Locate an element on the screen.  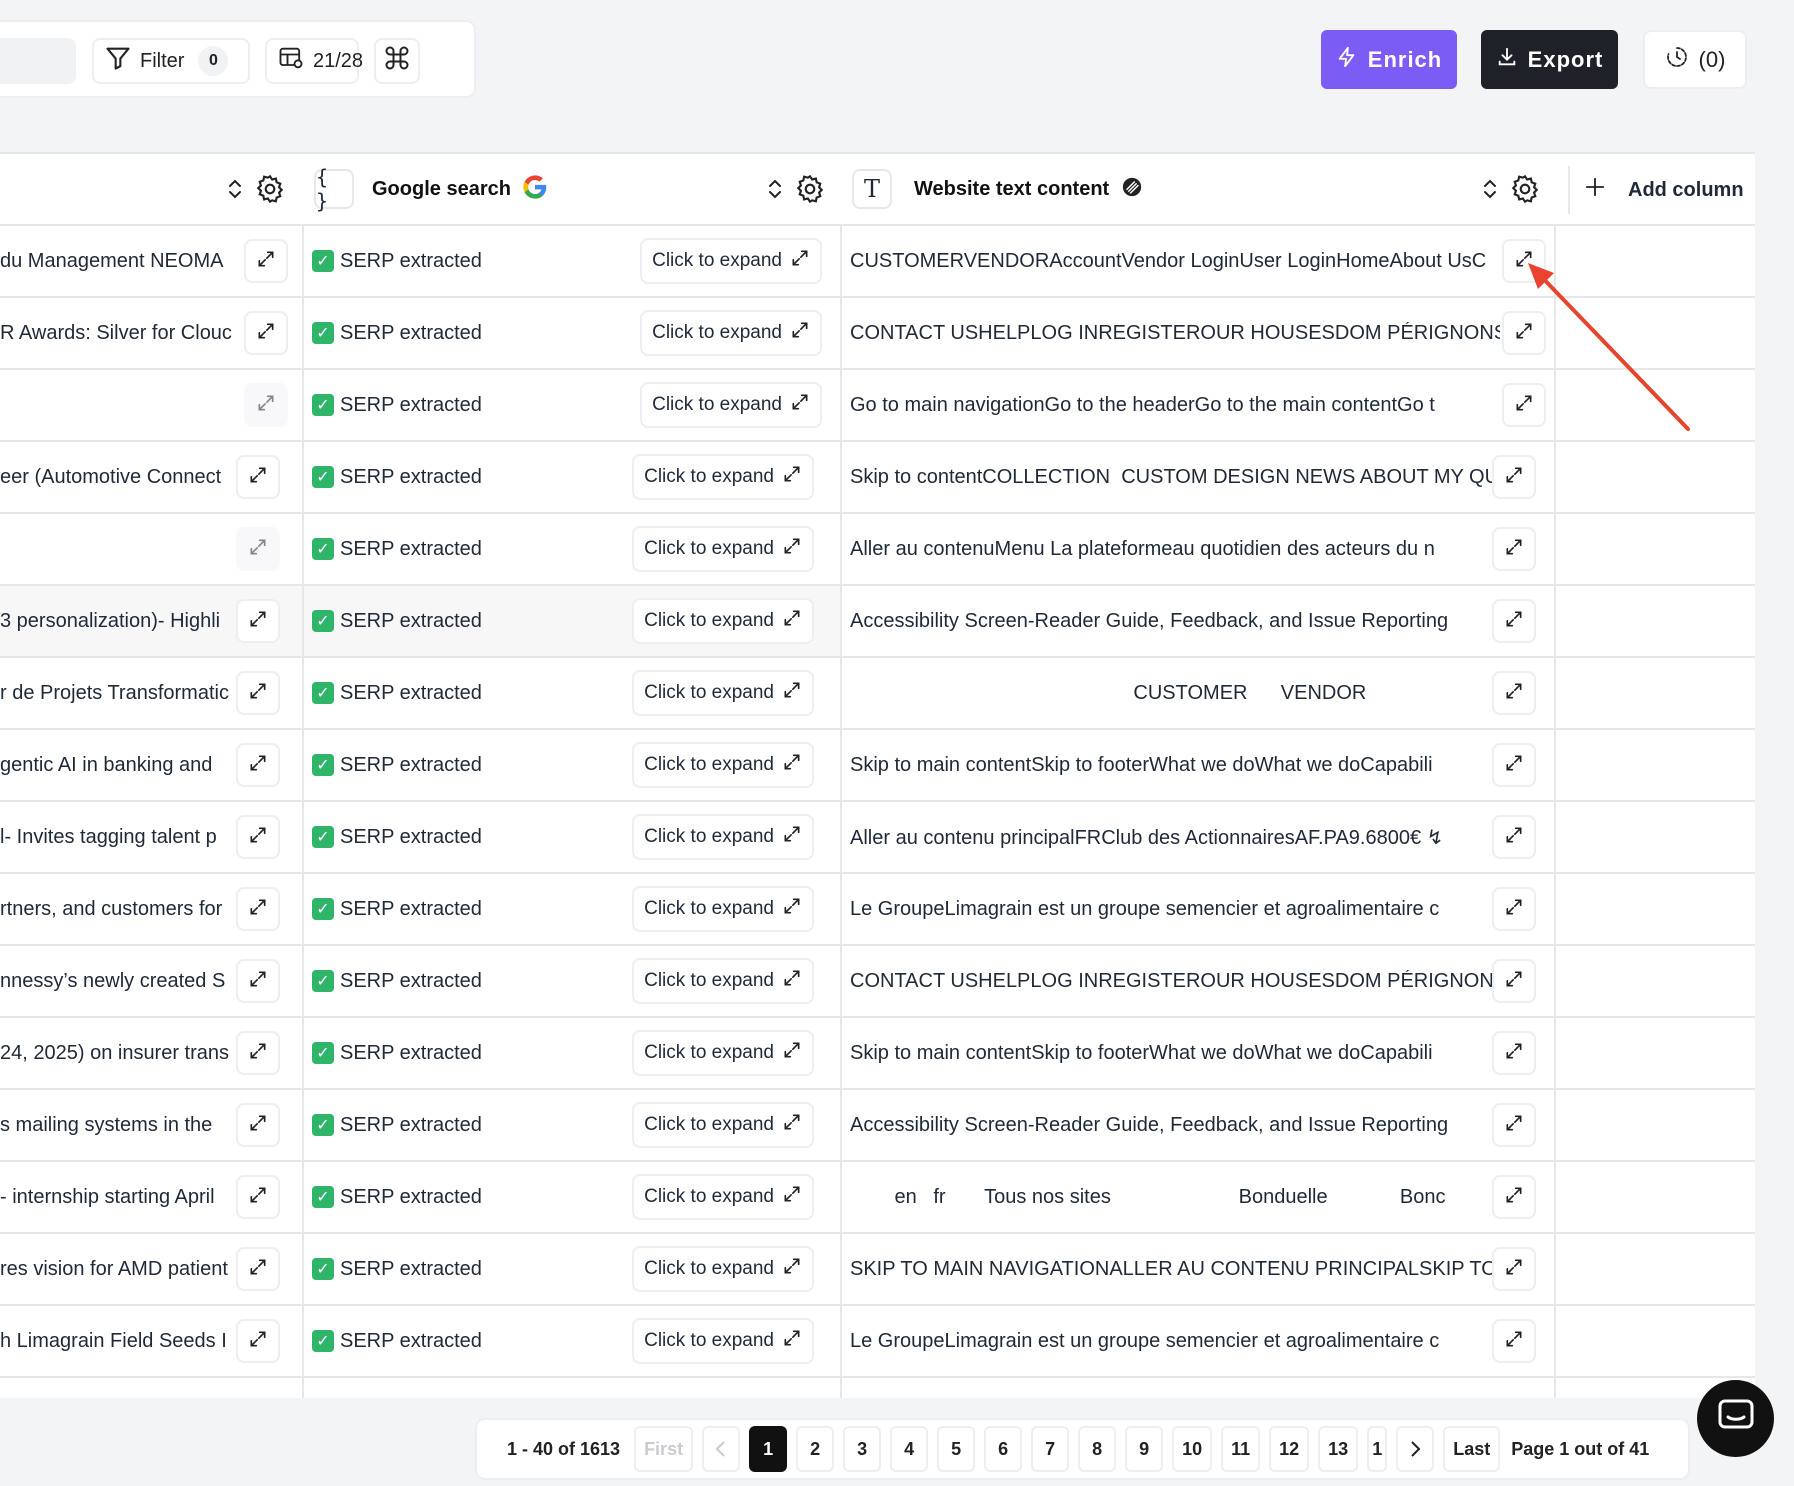
cell-website-text: en fr Tous nos sites Bonduelle Bonc is located at coordinates (1198, 1197).